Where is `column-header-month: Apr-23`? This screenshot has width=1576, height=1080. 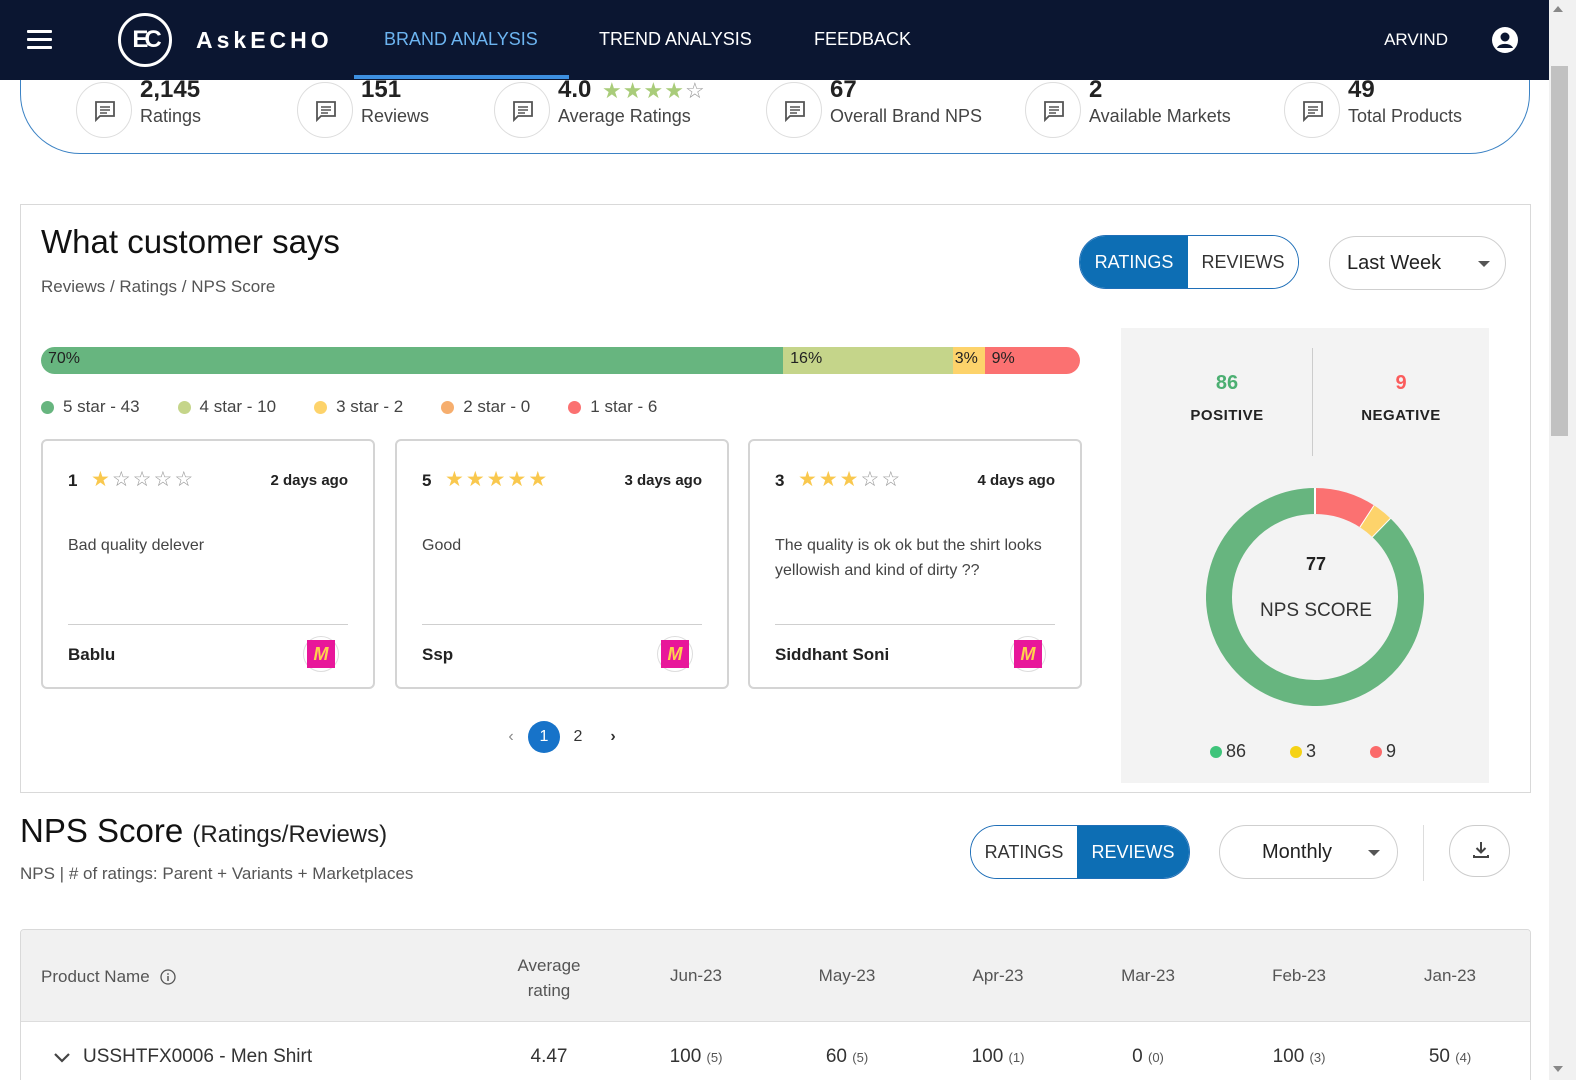
column-header-month: Apr-23 is located at coordinates (998, 976).